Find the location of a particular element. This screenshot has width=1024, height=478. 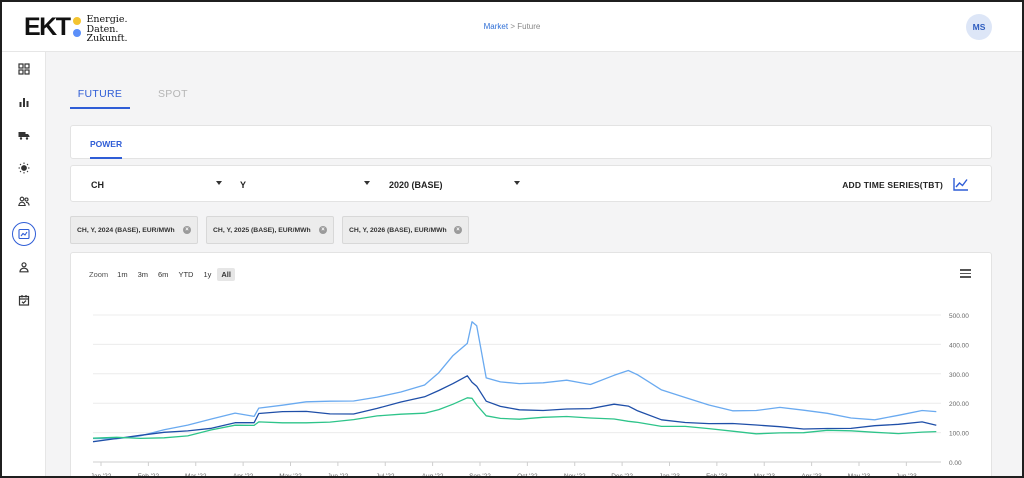

x-tick-label: Sep '22 is located at coordinates (480, 475).